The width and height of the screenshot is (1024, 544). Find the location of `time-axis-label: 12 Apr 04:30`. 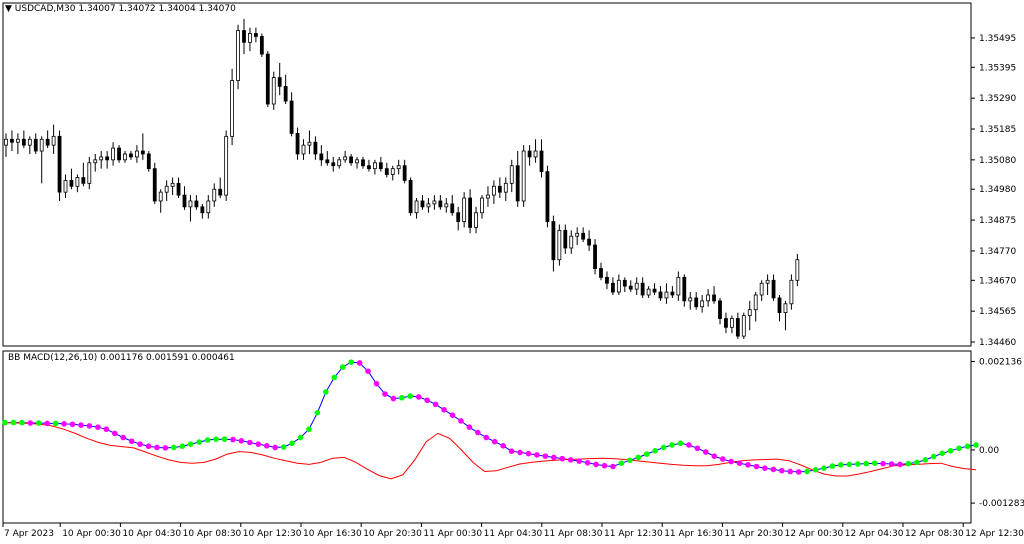

time-axis-label: 12 Apr 04:30 is located at coordinates (874, 534).